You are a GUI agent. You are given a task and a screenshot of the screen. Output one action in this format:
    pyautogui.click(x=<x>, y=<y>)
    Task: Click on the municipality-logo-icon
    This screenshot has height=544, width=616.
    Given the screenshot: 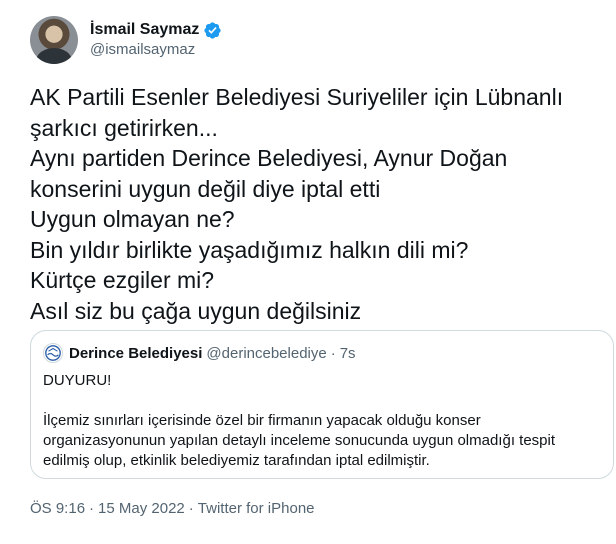 What is the action you would take?
    pyautogui.click(x=53, y=353)
    